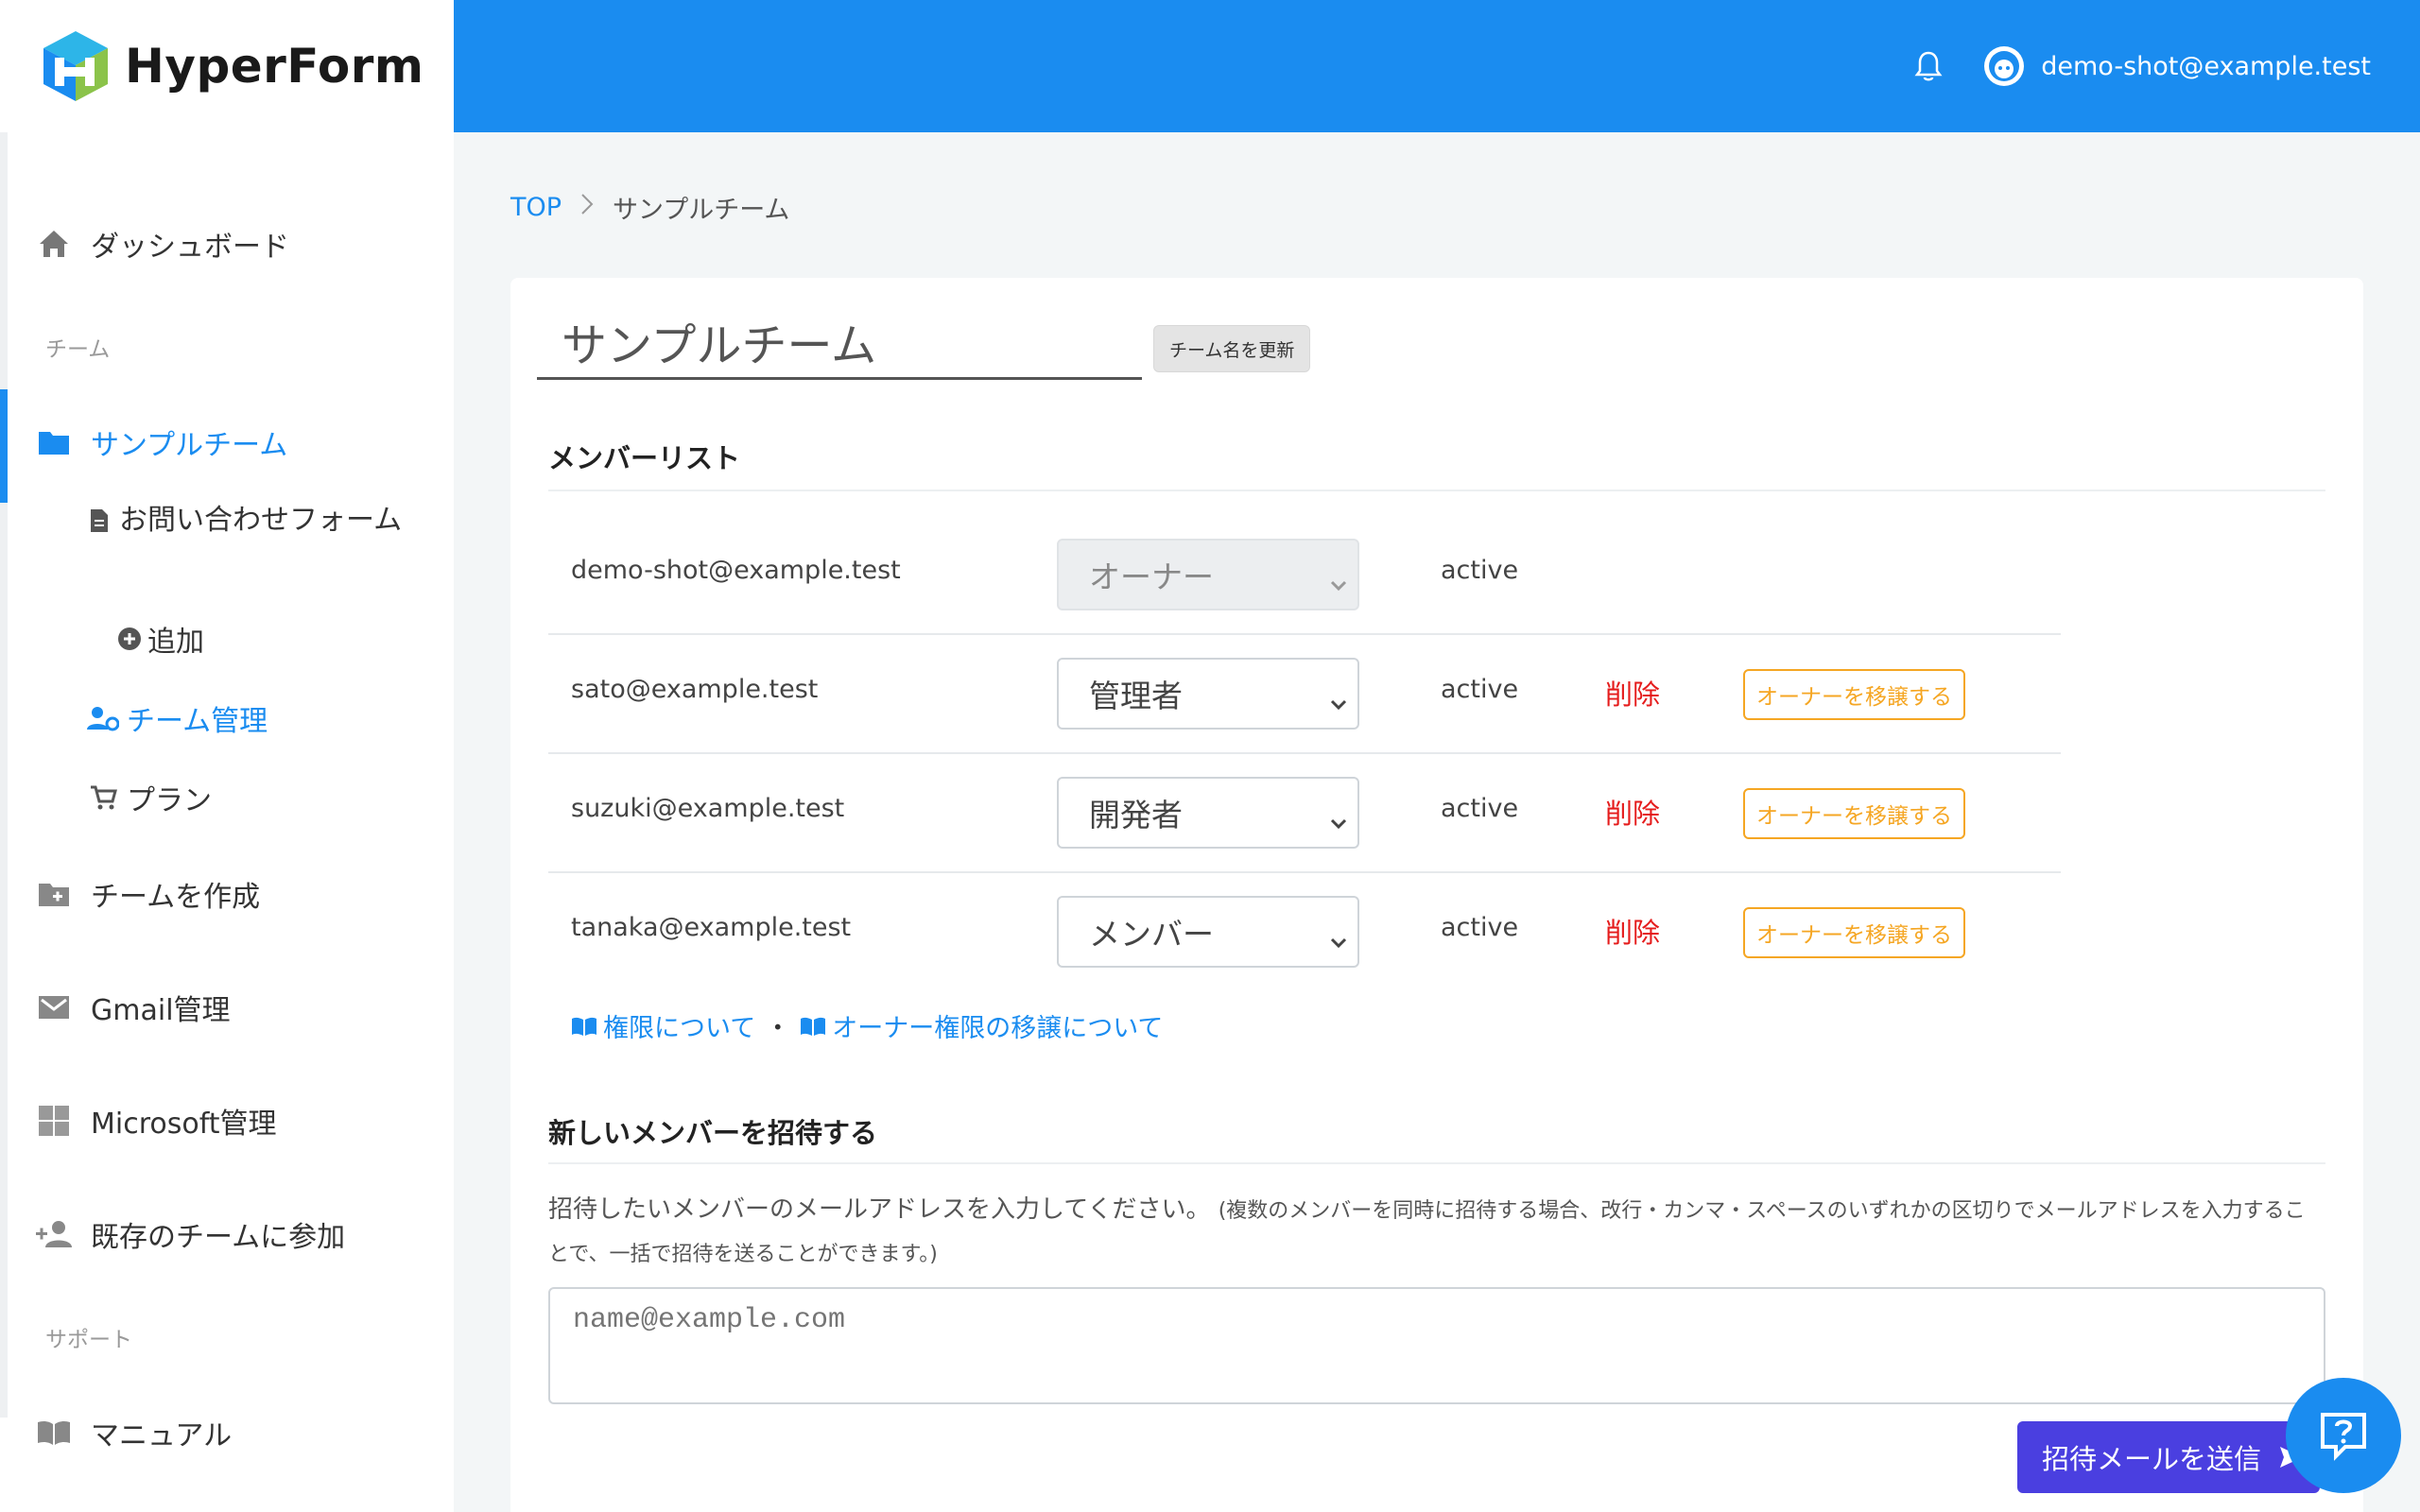 The image size is (2420, 1512). I want to click on top-header: demo-shot@example.test, so click(1437, 66).